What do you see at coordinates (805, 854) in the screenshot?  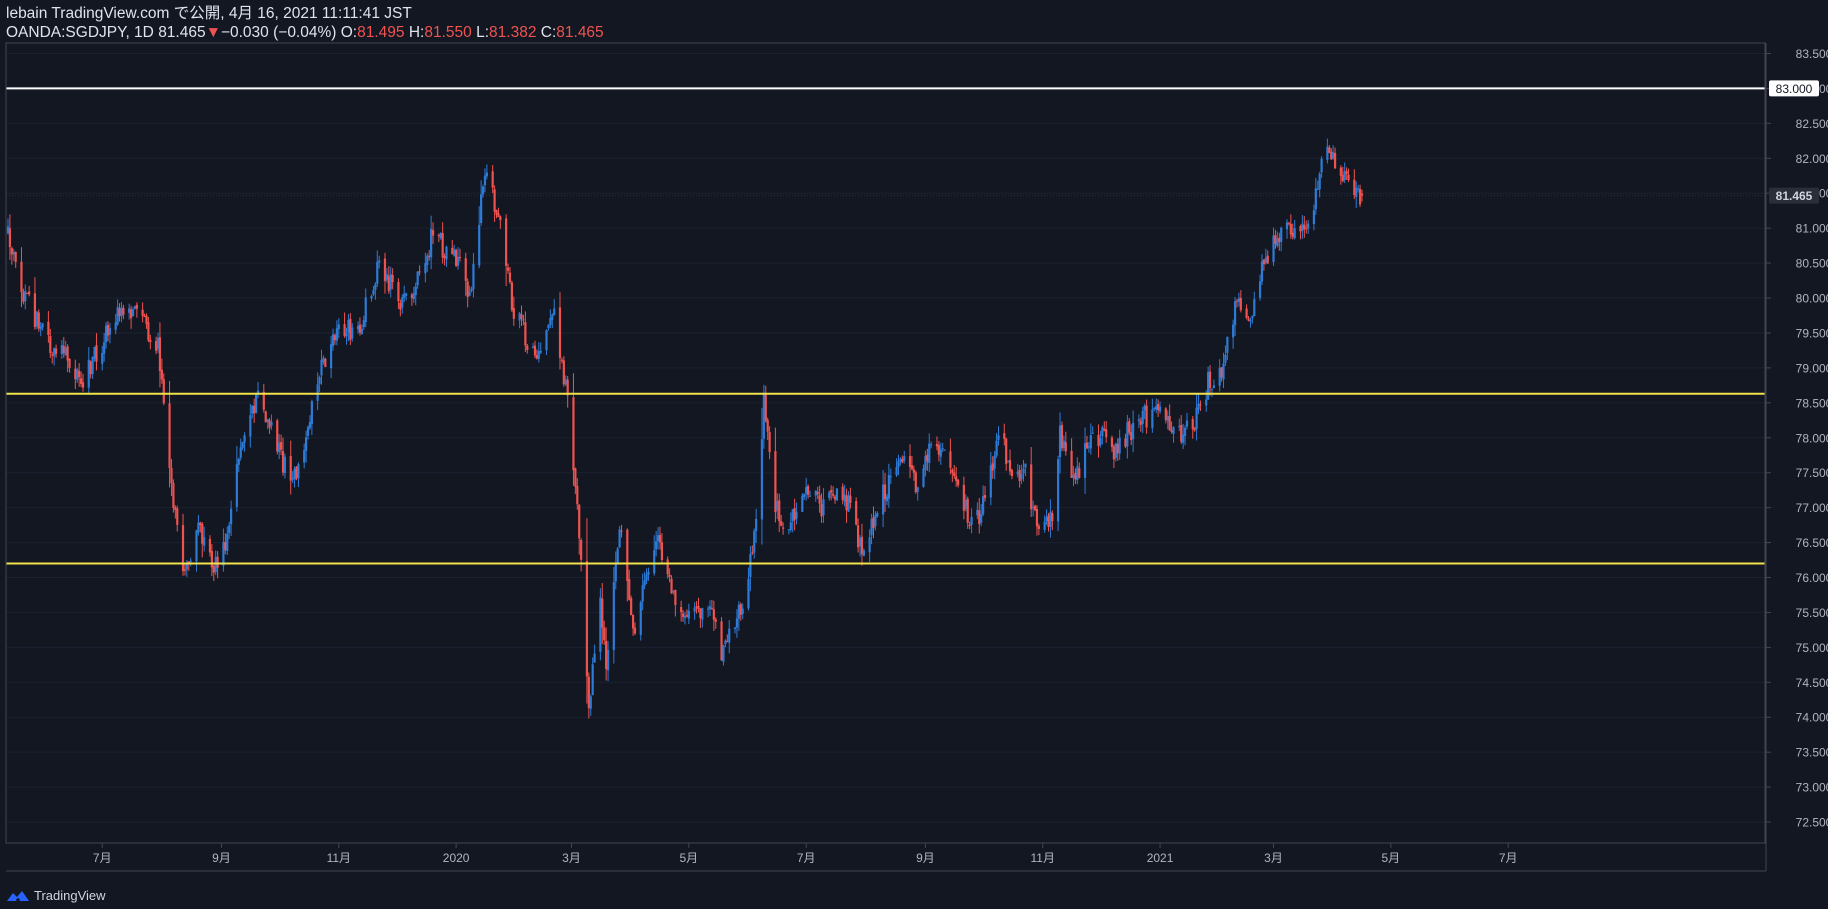 I see `time-axis: 7月 9月 11月 2020 3月 5月 7月 9月 11月 2021 3月 5月 7月` at bounding box center [805, 854].